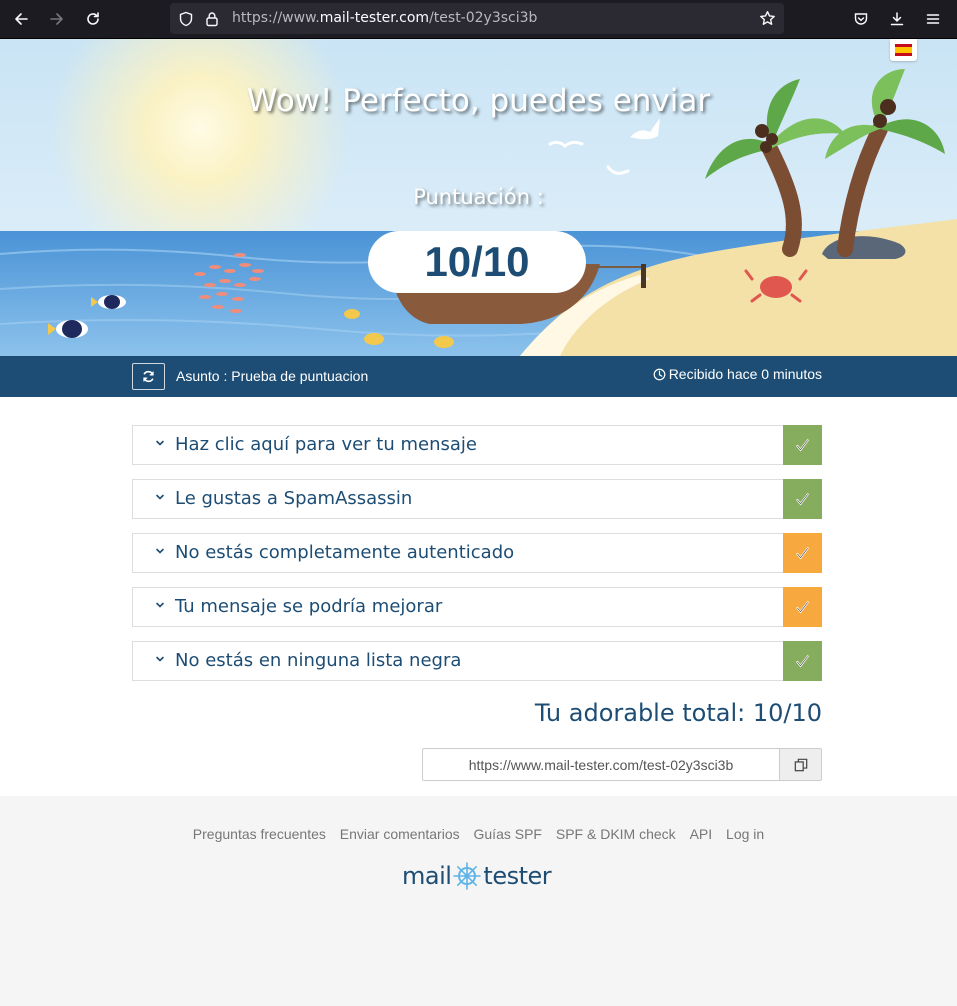  Describe the element at coordinates (701, 834) in the screenshot. I see `footer-link-api: API` at that location.